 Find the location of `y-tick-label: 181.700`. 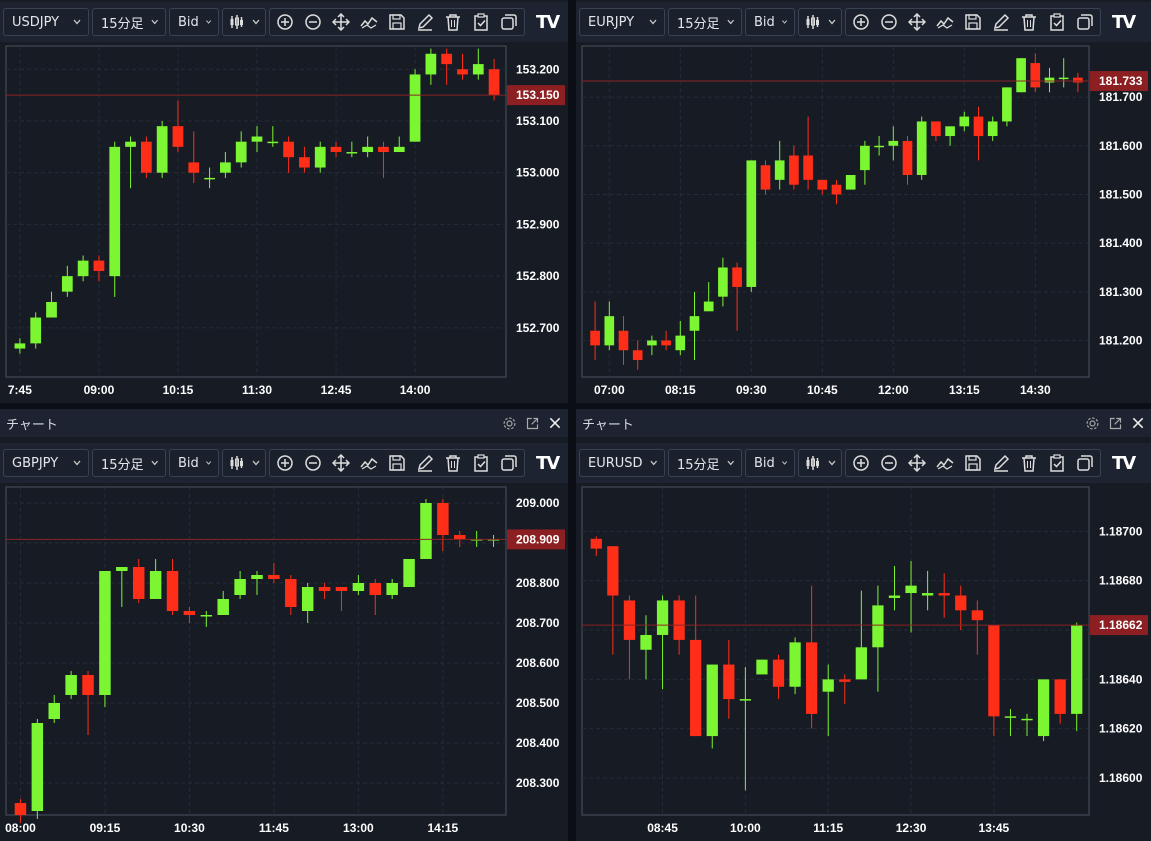

y-tick-label: 181.700 is located at coordinates (1121, 97).